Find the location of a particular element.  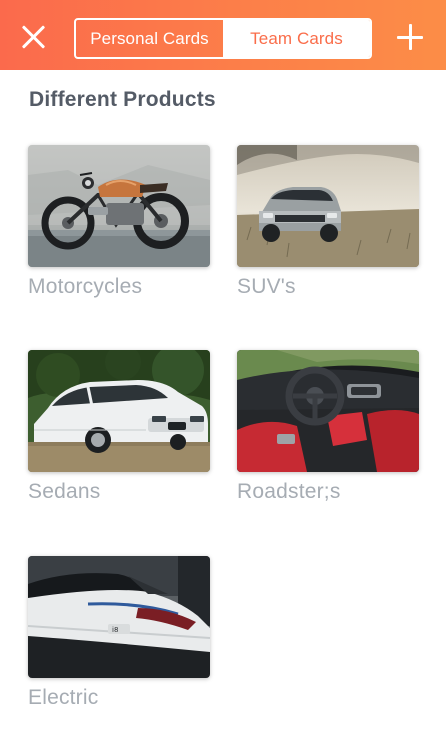

product-card-electric: i8 Electric is located at coordinates (119, 633).